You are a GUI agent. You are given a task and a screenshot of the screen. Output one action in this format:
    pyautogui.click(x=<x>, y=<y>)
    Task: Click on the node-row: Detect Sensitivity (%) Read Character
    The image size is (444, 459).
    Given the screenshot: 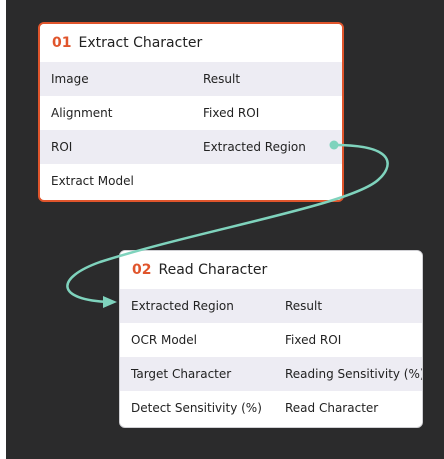 What is the action you would take?
    pyautogui.click(x=271, y=408)
    